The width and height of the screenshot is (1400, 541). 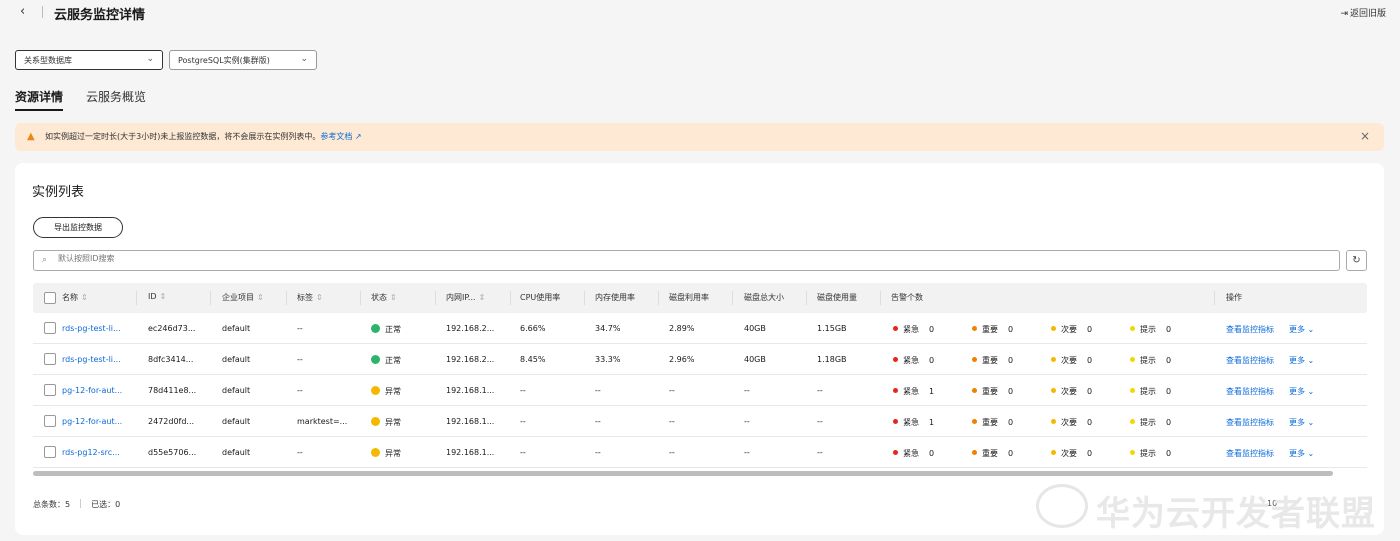 What do you see at coordinates (39, 96) in the screenshot?
I see `tab-resource-details: 资源详情` at bounding box center [39, 96].